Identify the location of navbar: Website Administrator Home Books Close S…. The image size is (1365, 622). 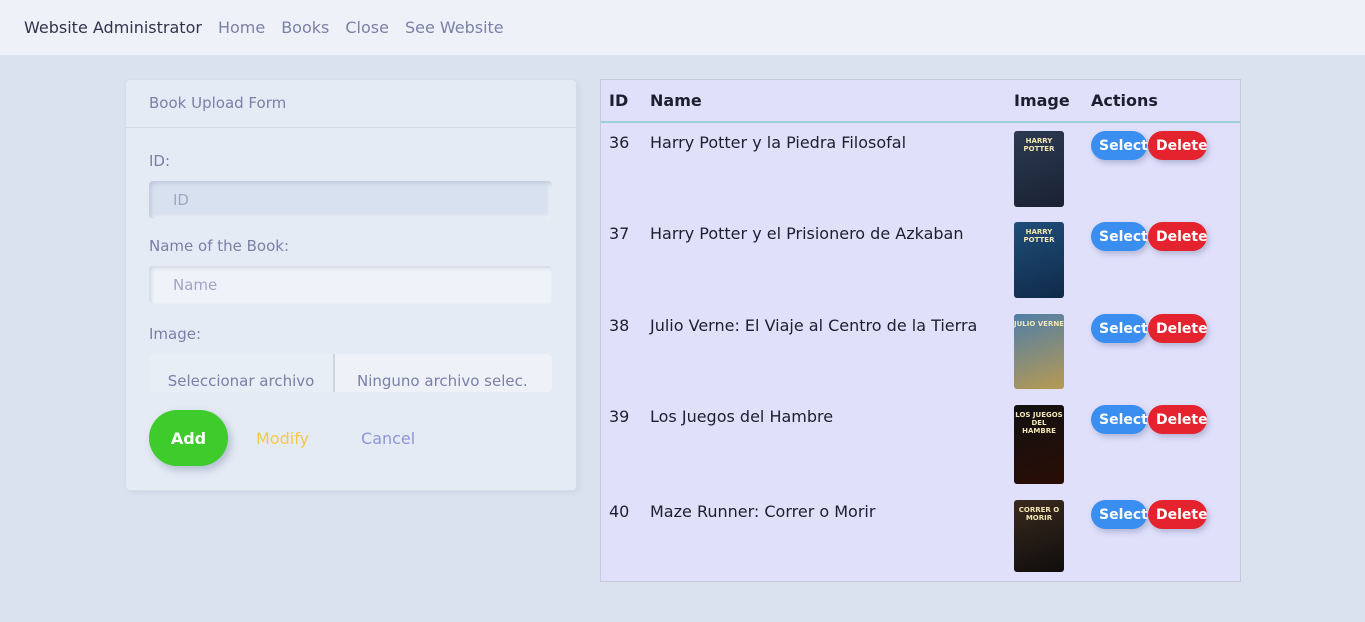
(682, 27).